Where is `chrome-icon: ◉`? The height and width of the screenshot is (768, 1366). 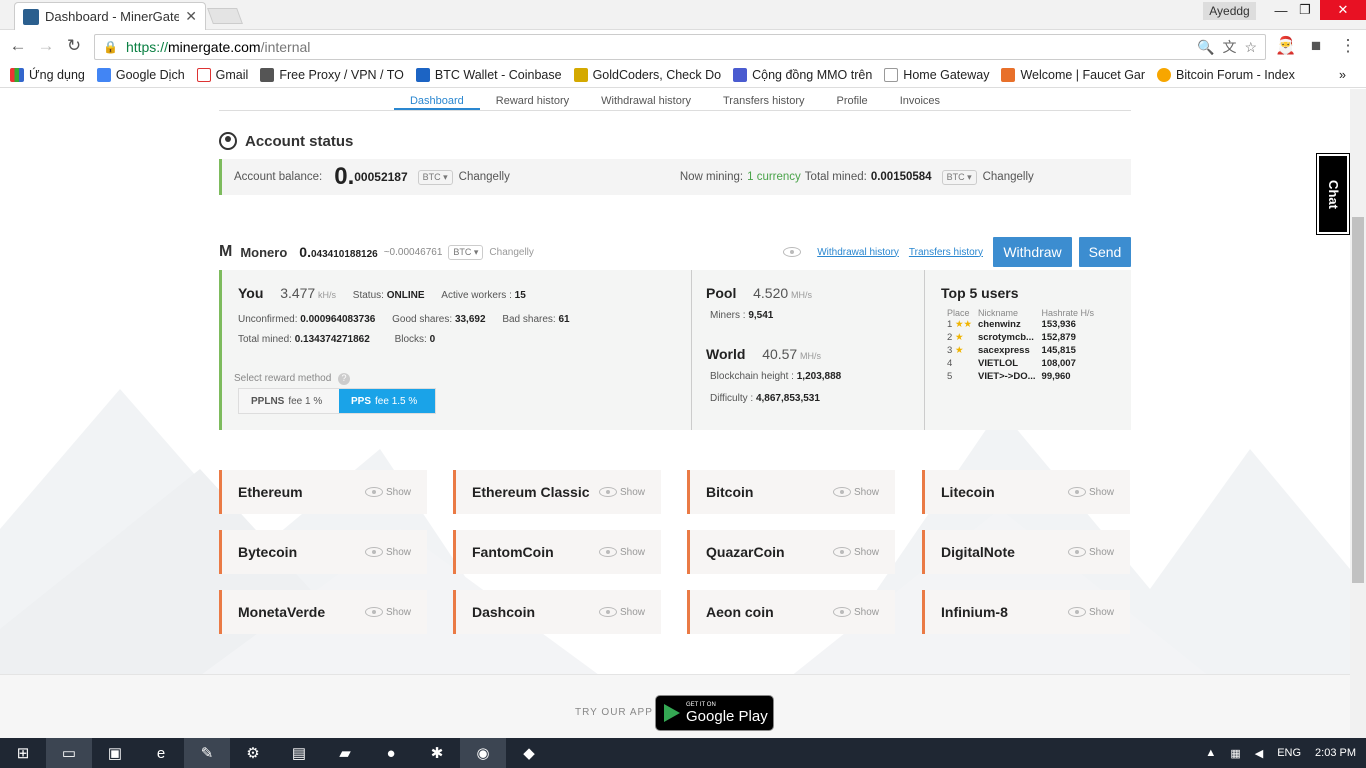 chrome-icon: ◉ is located at coordinates (483, 753).